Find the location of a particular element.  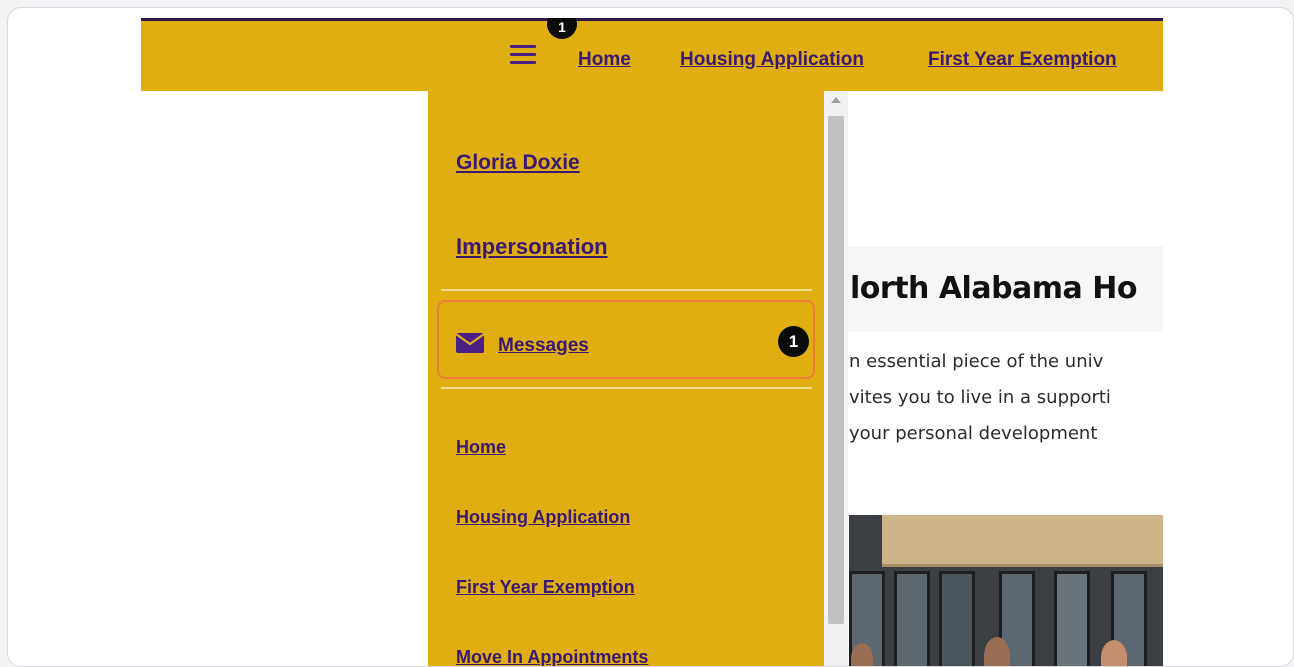

messages-count-badge: 1 is located at coordinates (793, 341).